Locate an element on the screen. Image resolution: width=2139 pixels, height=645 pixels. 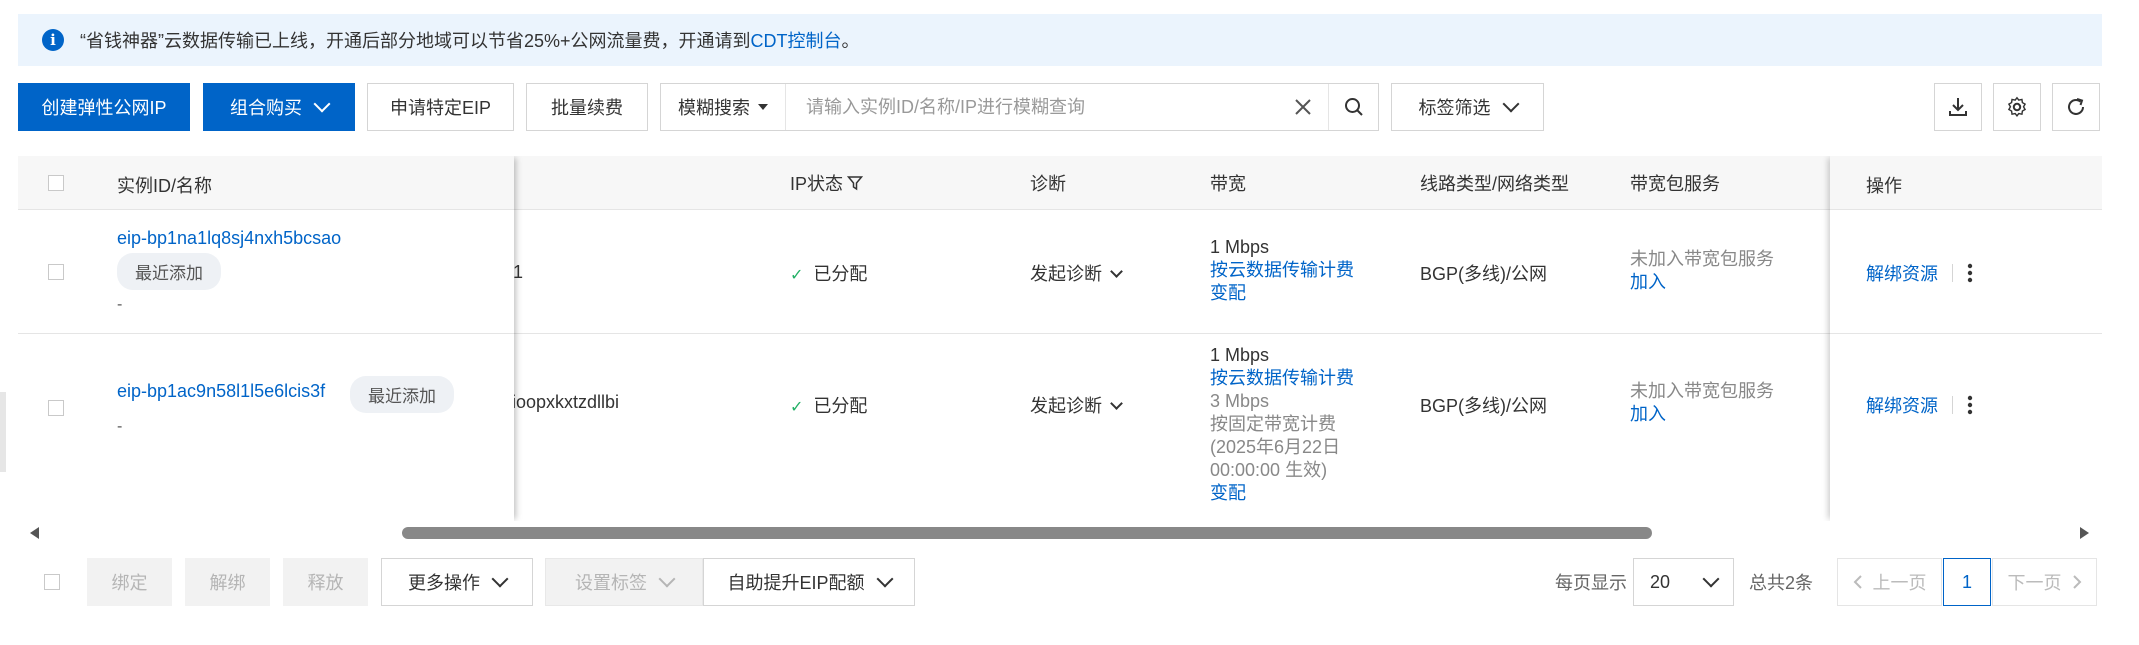
batch-renew-button: 批量续费 is located at coordinates (587, 107).